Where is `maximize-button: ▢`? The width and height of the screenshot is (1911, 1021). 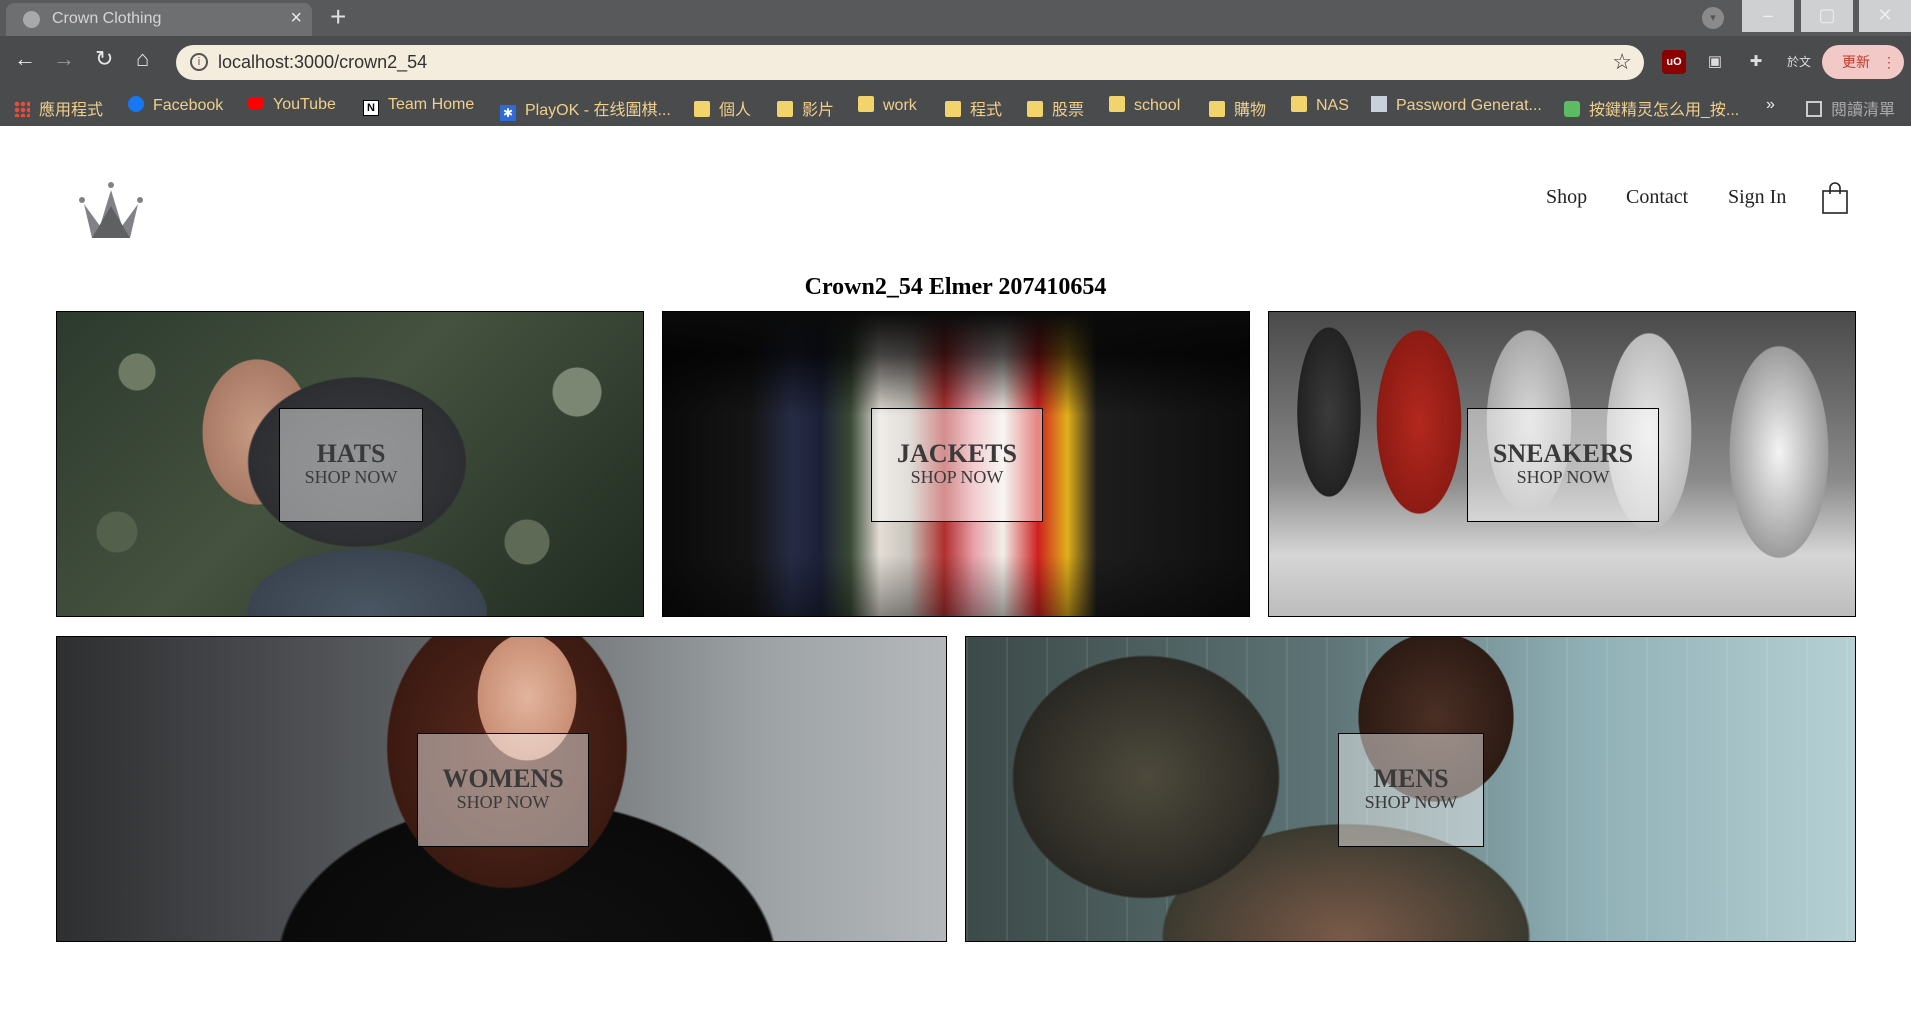 maximize-button: ▢ is located at coordinates (1827, 16).